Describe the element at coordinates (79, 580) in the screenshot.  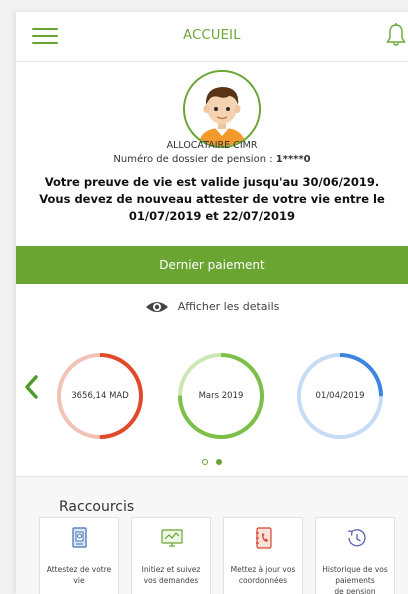
I see `label-line: vie` at that location.